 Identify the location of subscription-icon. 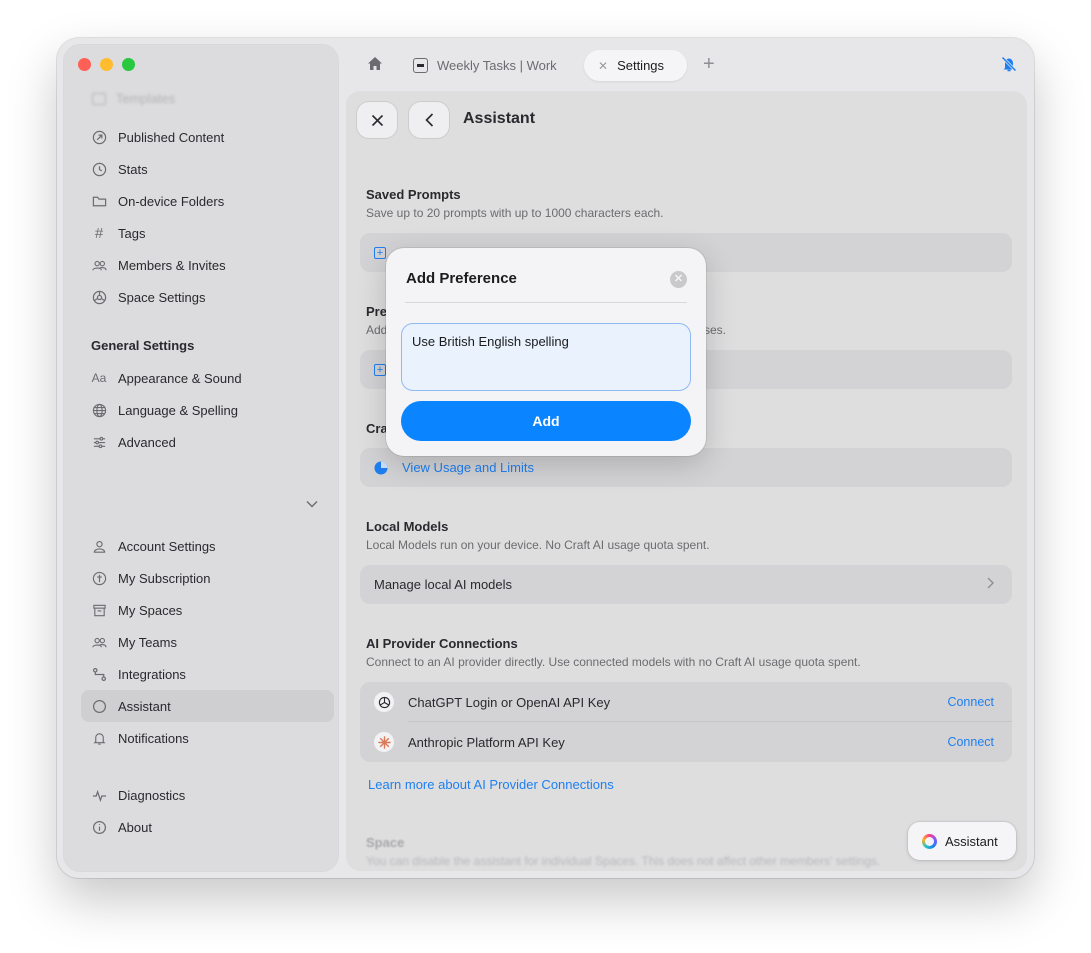
(99, 578).